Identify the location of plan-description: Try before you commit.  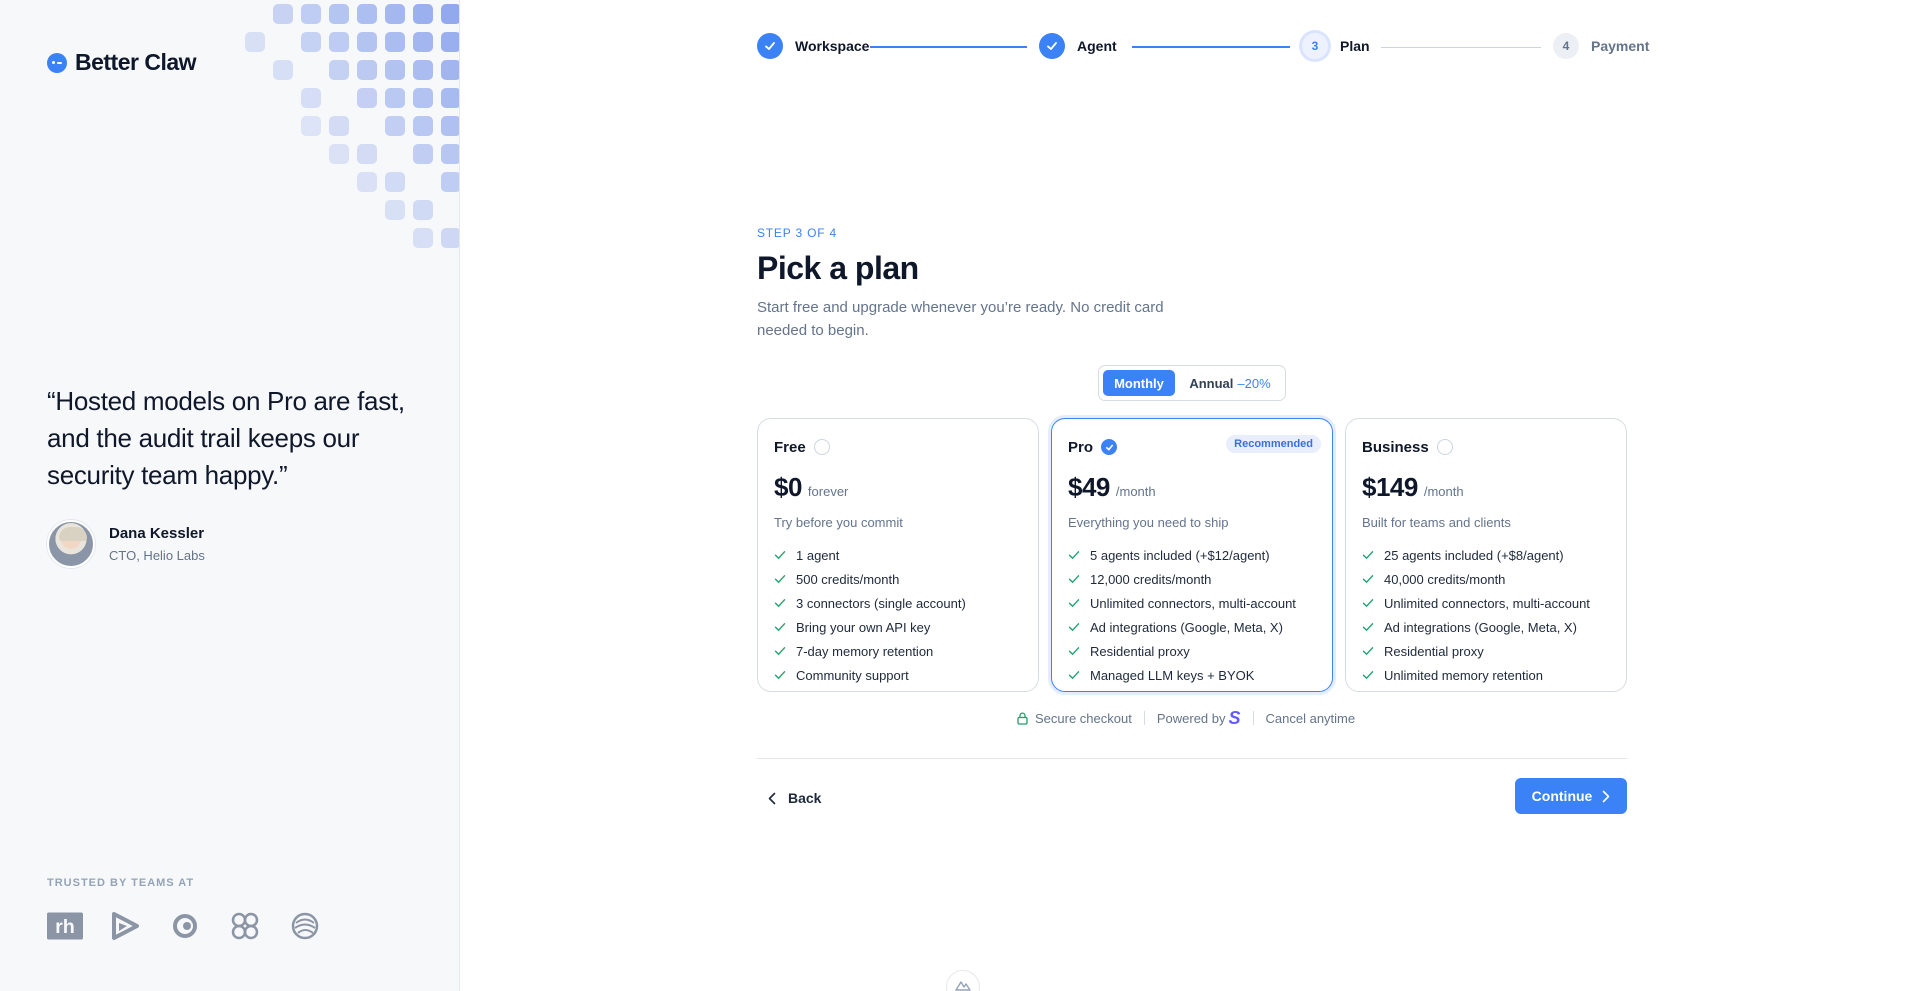
(838, 522).